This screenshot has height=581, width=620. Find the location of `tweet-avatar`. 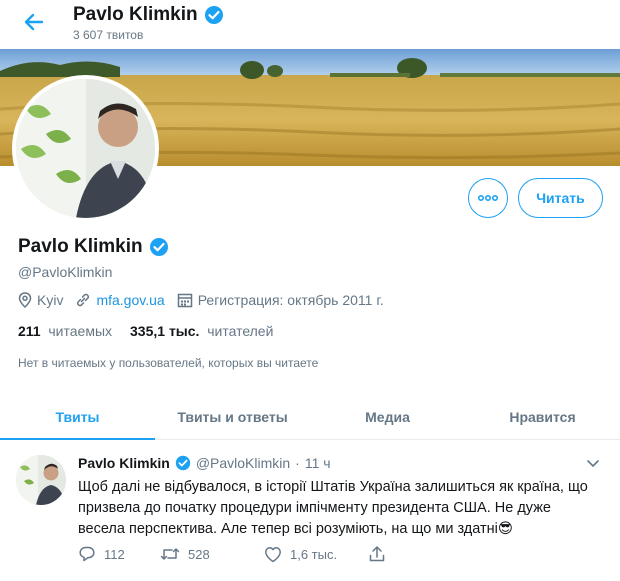

tweet-avatar is located at coordinates (41, 480).